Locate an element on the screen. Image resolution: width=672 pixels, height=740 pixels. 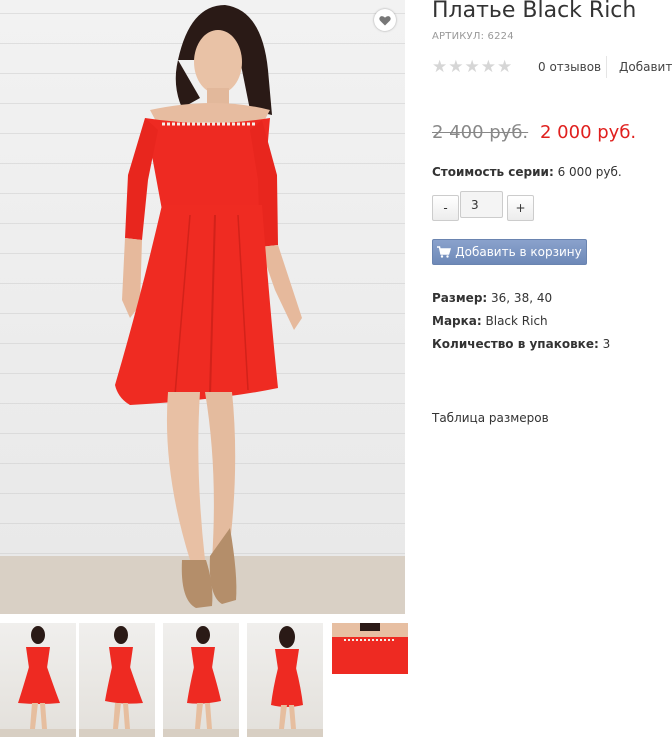
quantity-input: 3 is located at coordinates (481, 204).